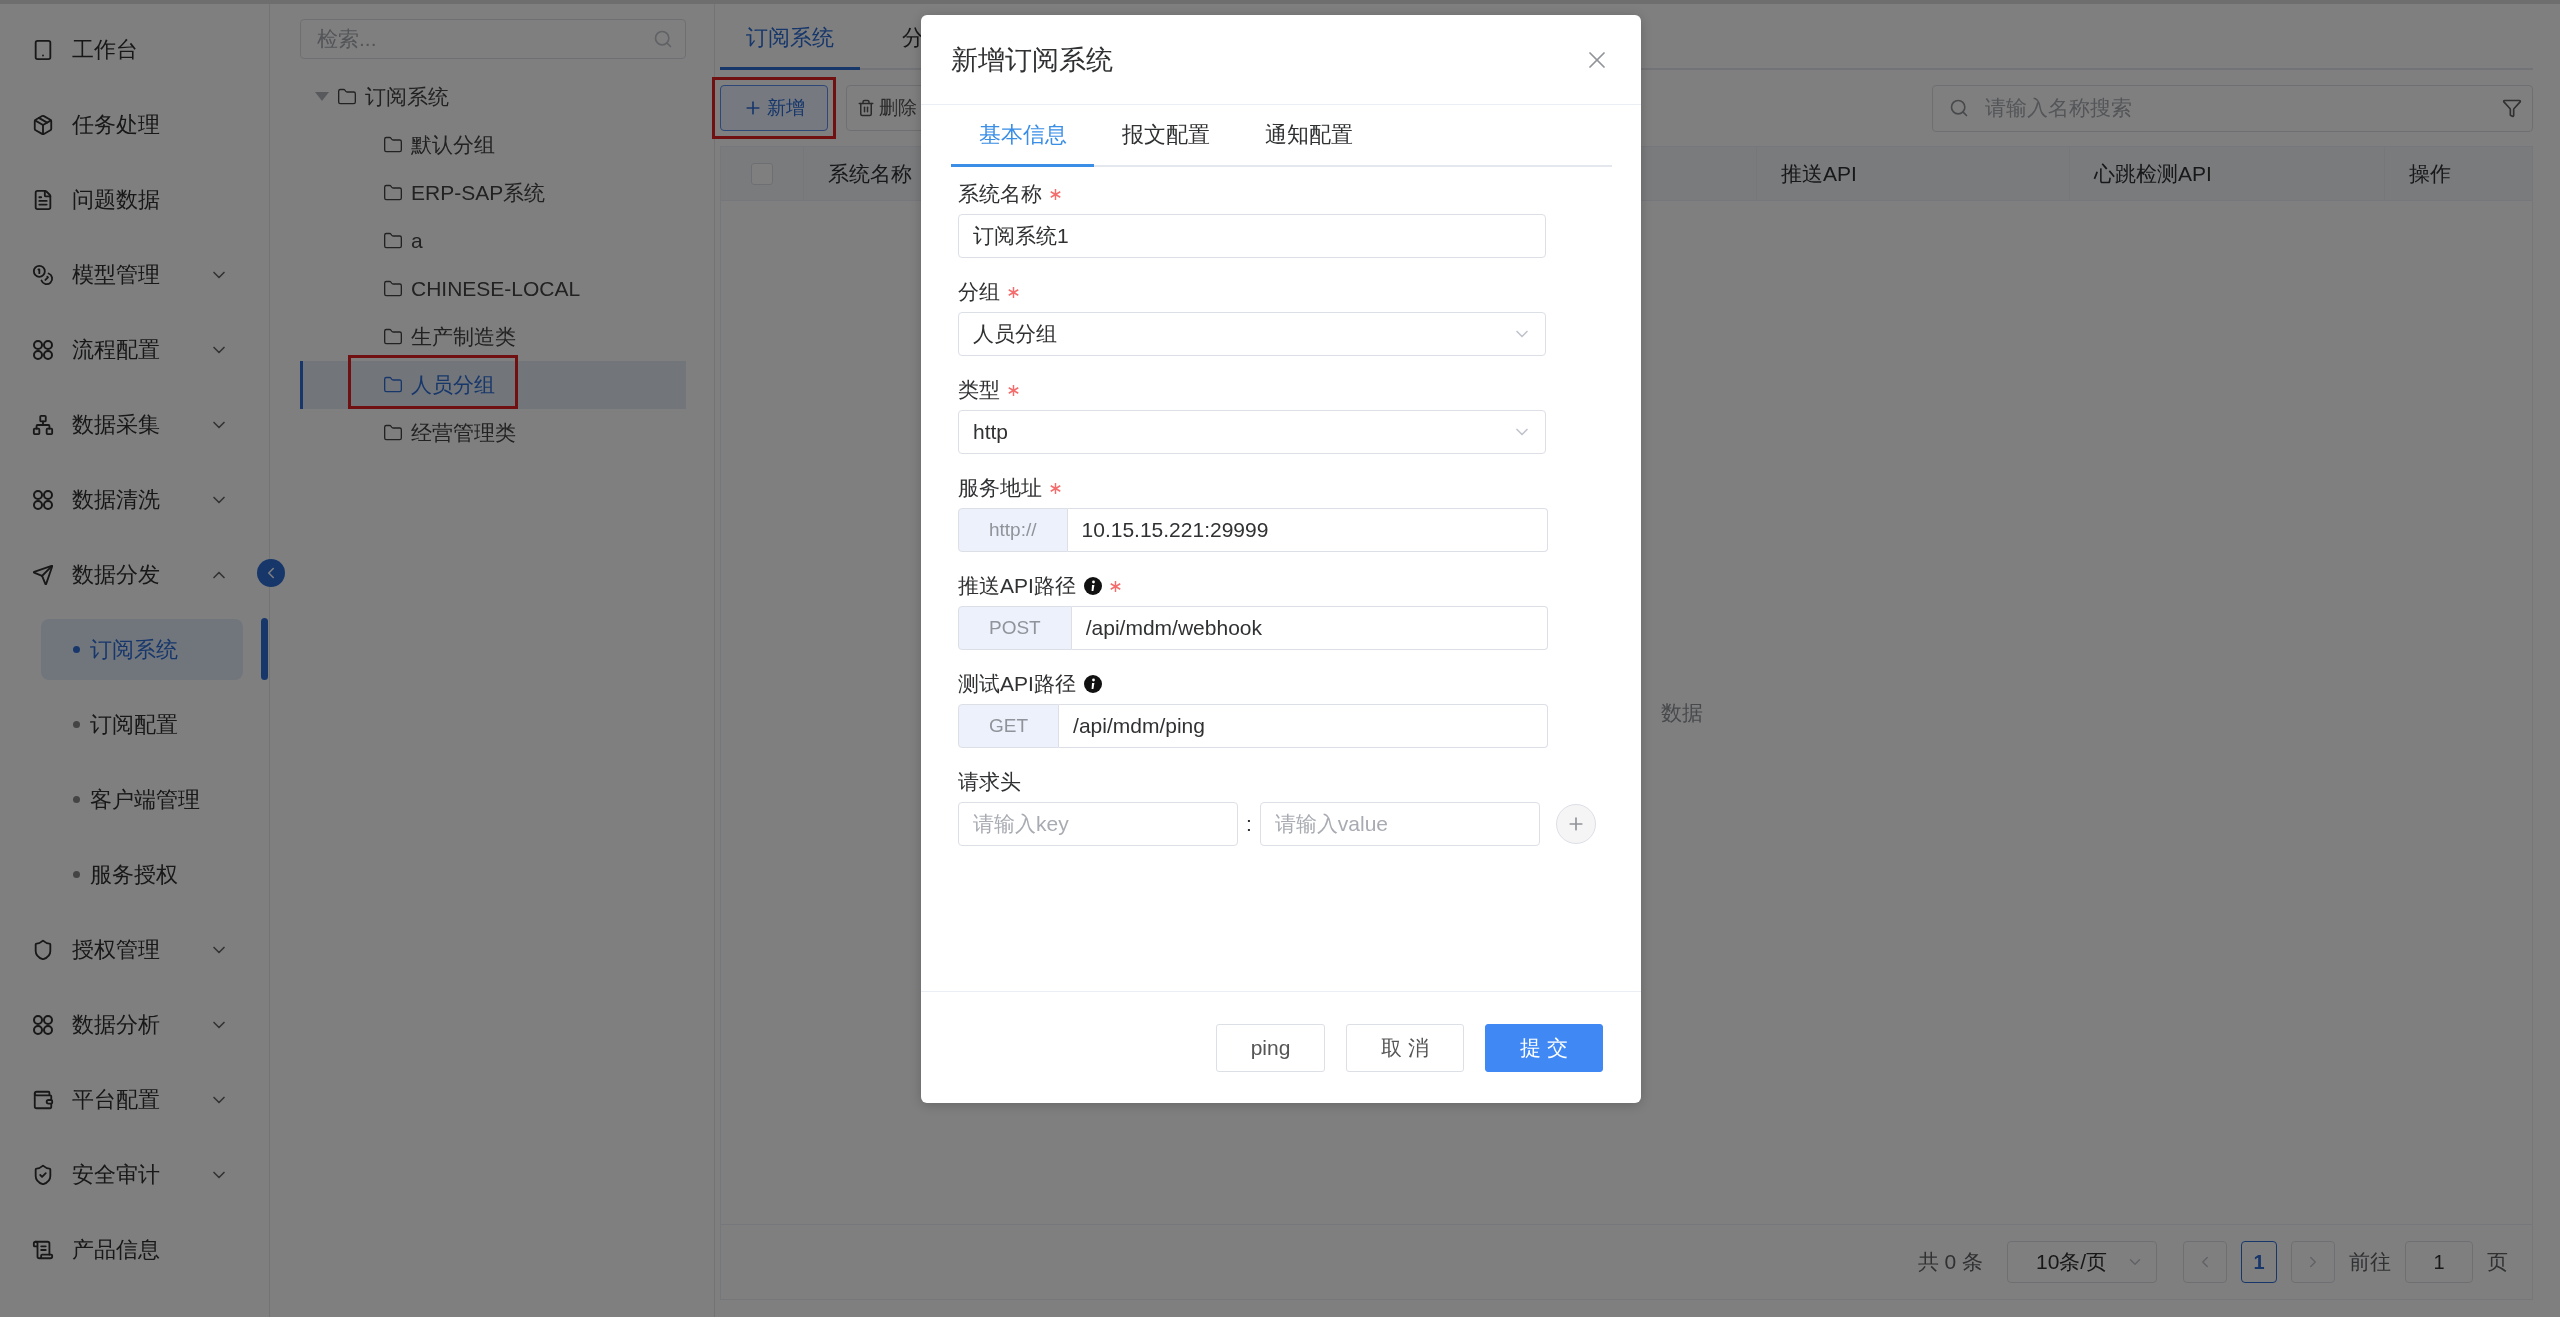  What do you see at coordinates (1252, 334) in the screenshot?
I see `select-field: 人员分组` at bounding box center [1252, 334].